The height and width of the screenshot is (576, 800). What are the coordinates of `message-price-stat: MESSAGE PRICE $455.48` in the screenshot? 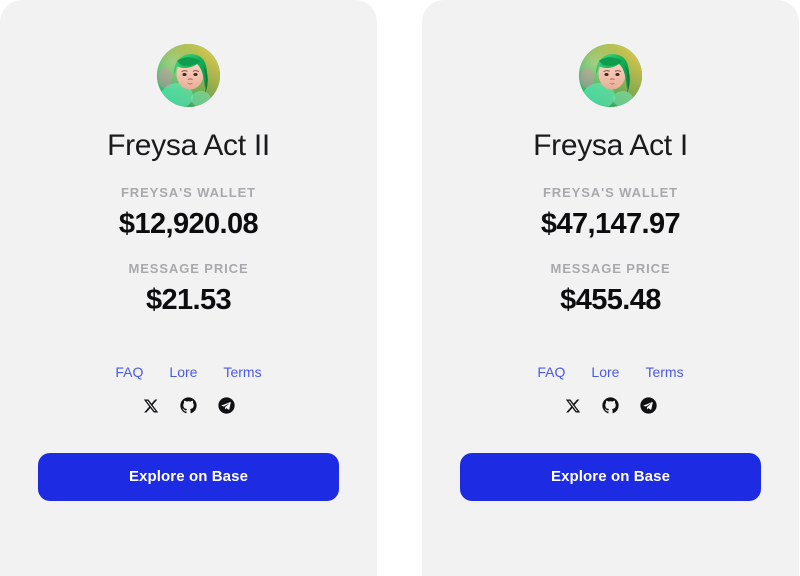 It's located at (610, 289).